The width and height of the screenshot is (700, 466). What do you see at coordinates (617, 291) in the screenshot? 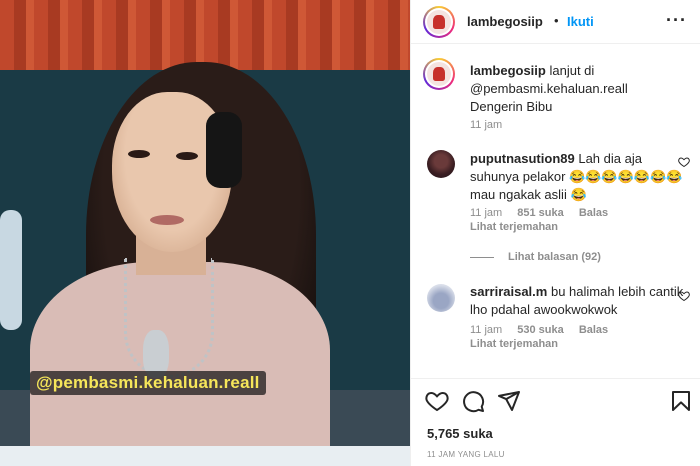
I see `comment-line-1: bu halimah lebih cantik` at bounding box center [617, 291].